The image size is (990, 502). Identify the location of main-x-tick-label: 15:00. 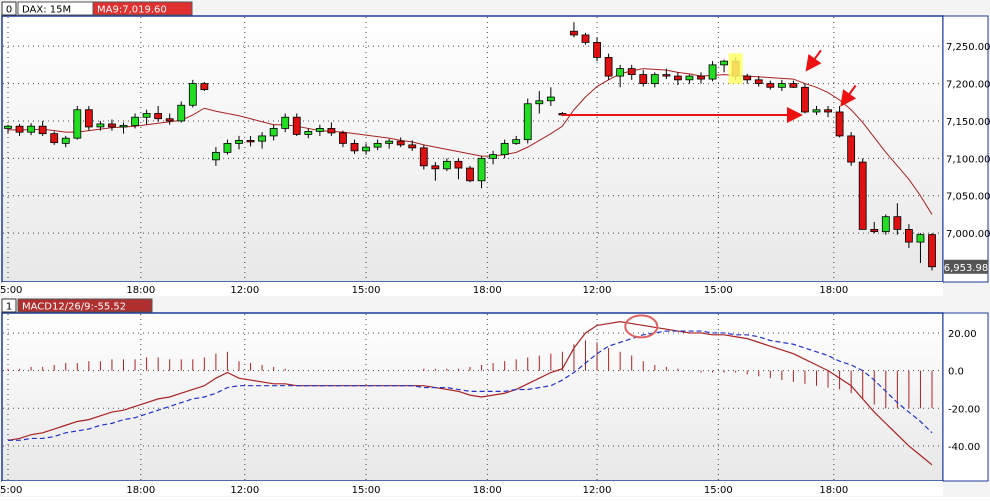
(366, 290).